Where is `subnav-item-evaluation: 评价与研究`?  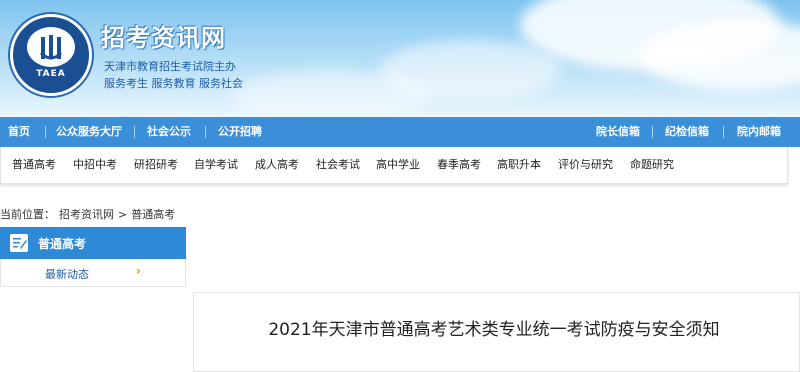 subnav-item-evaluation: 评价与研究 is located at coordinates (585, 164).